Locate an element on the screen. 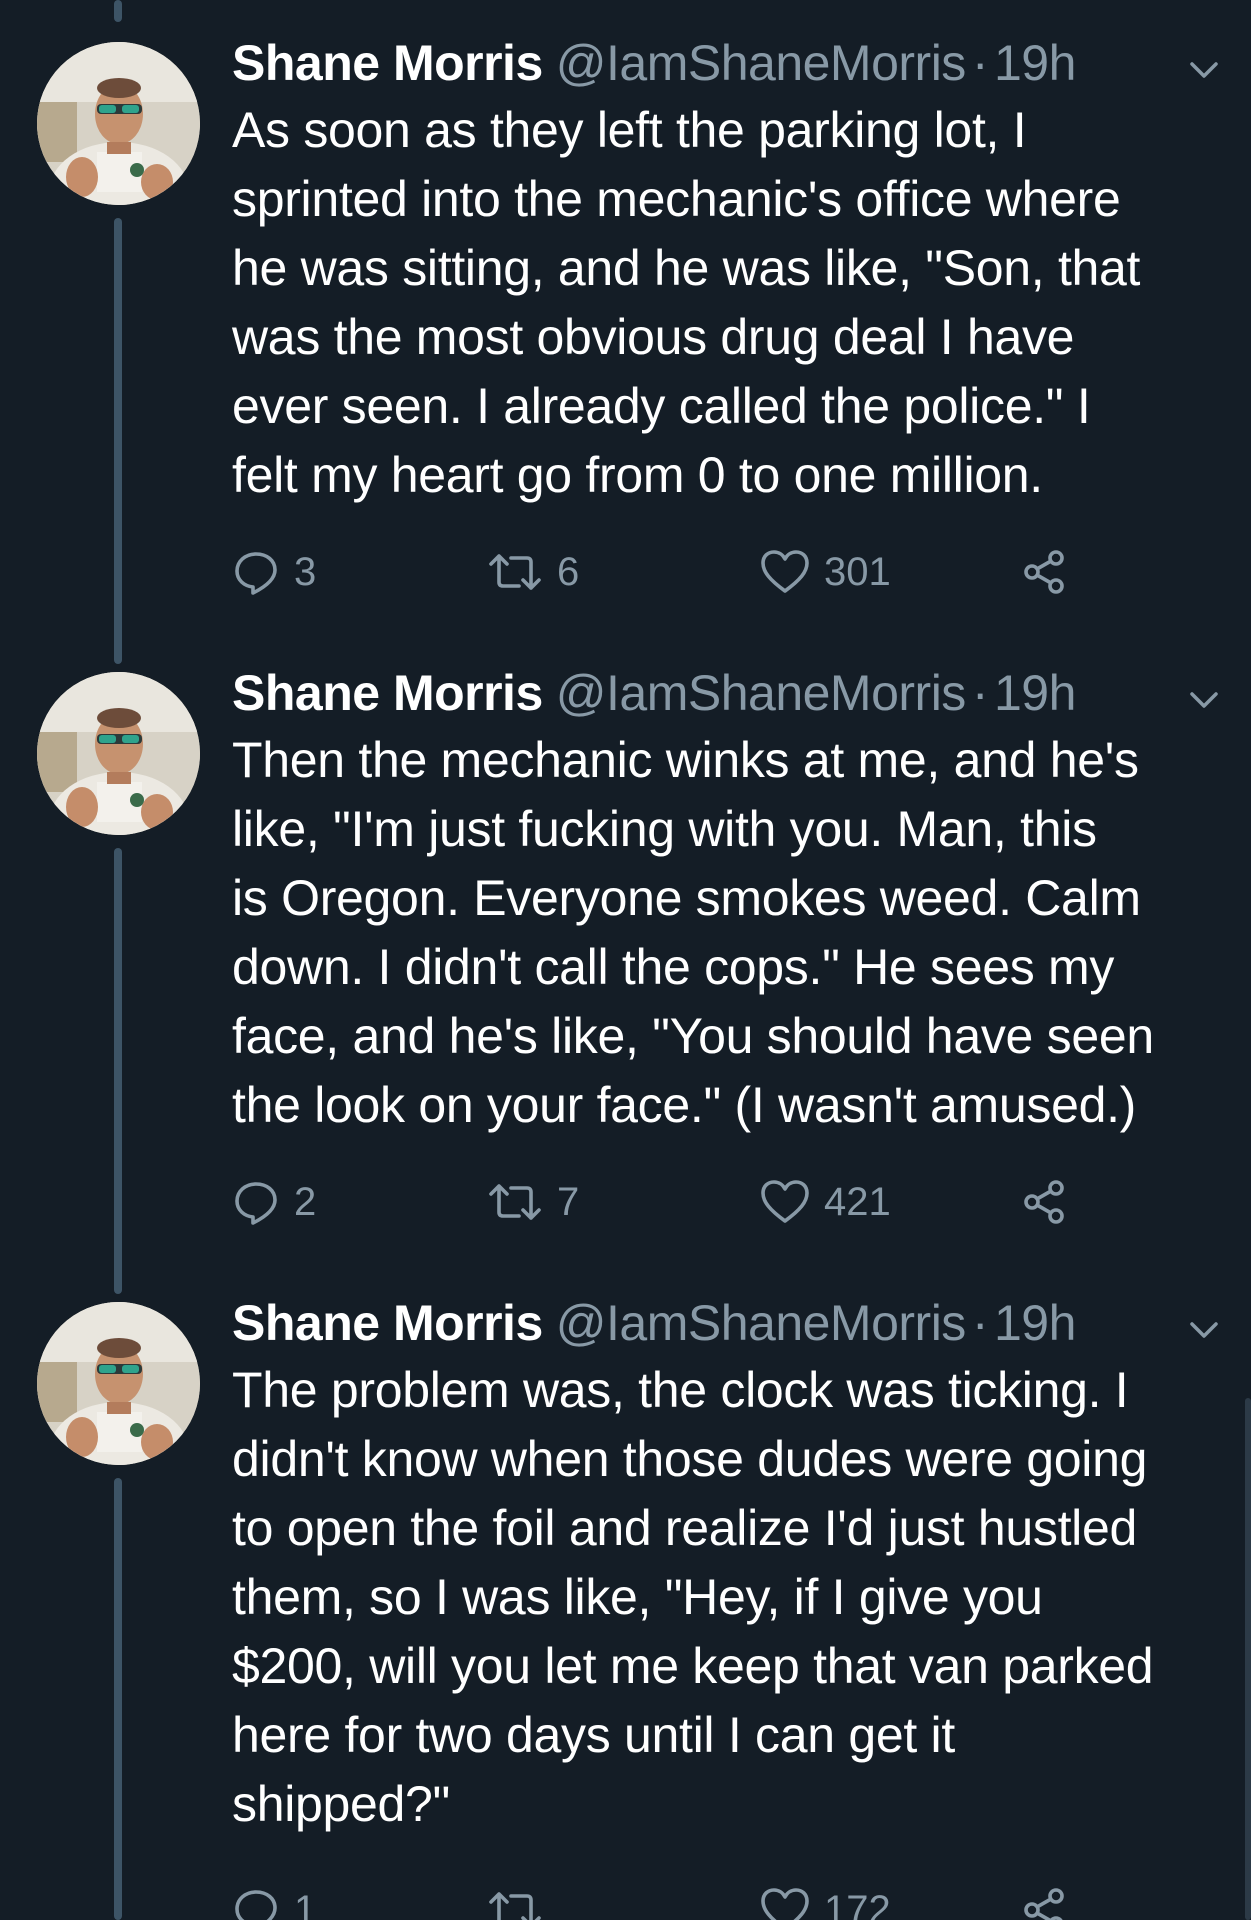 The image size is (1251, 1920). scrollbar is located at coordinates (1248, 1659).